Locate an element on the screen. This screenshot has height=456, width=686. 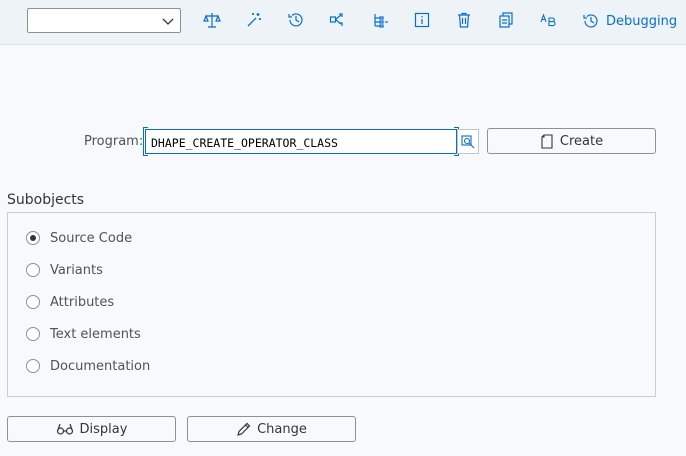
glasses-icon is located at coordinates (64, 429).